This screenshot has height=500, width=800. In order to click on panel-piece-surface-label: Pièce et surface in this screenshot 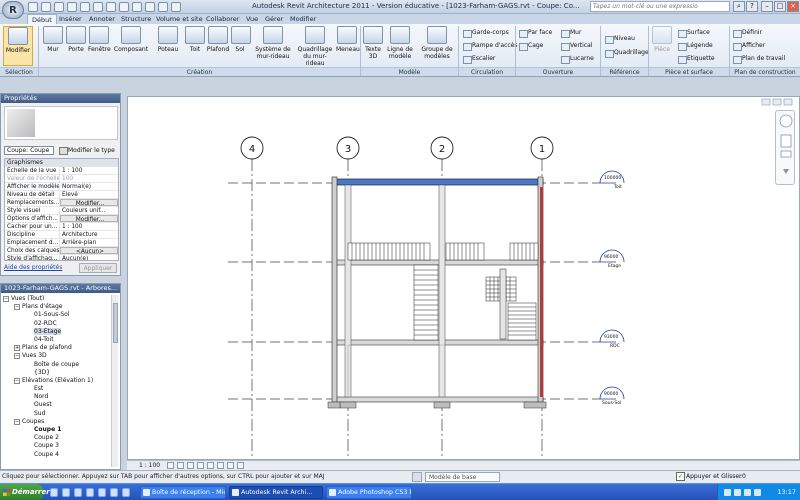, I will do `click(689, 71)`.